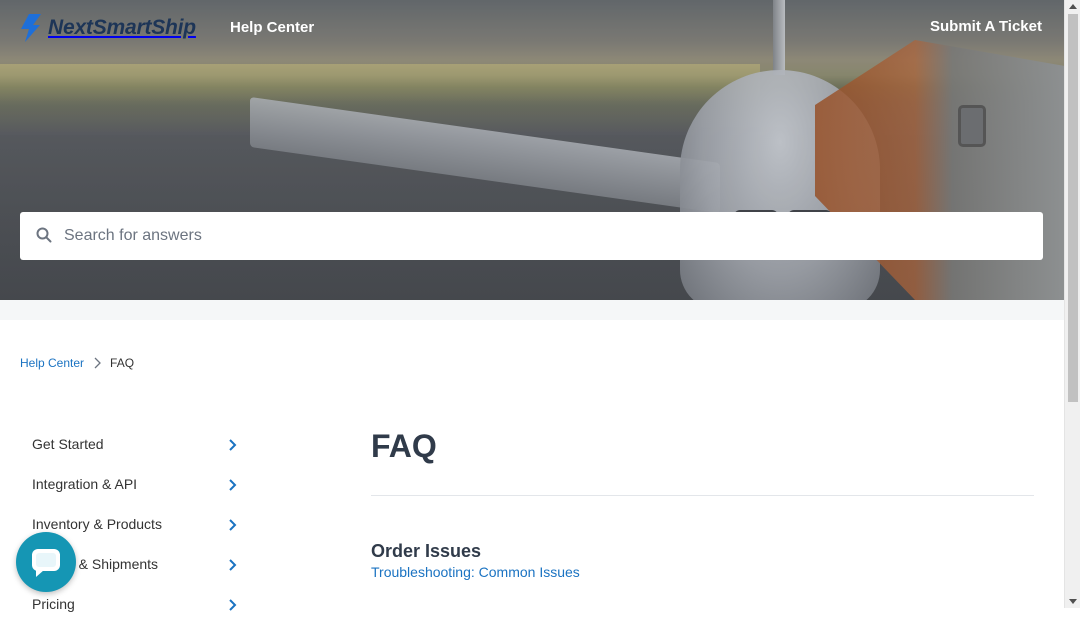  I want to click on sidebar-item-get-started: Get Started, so click(139, 444).